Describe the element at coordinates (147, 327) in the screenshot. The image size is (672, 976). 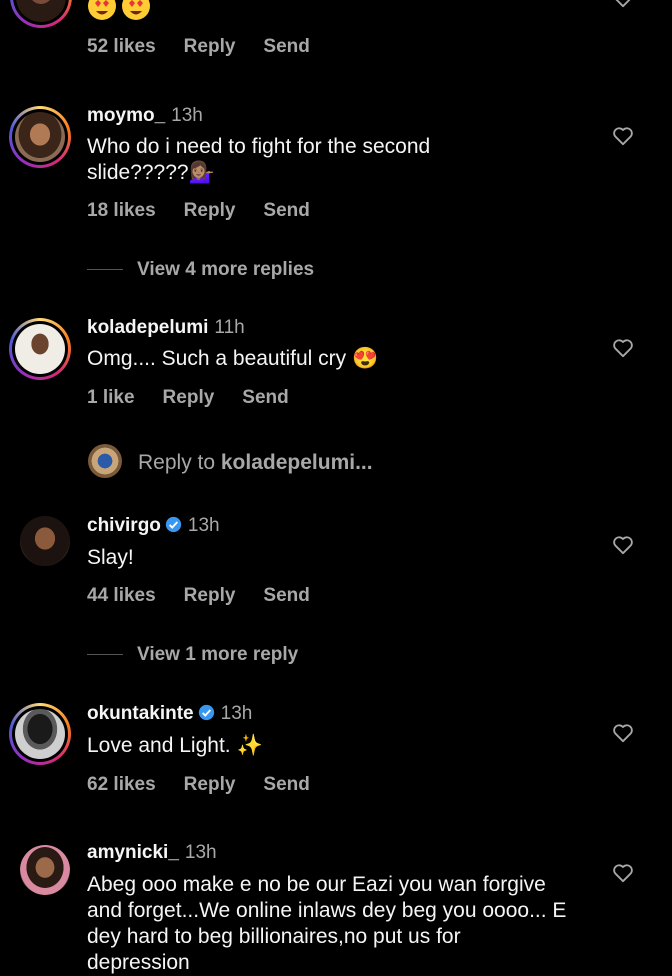
I see `username: koladepelumi` at that location.